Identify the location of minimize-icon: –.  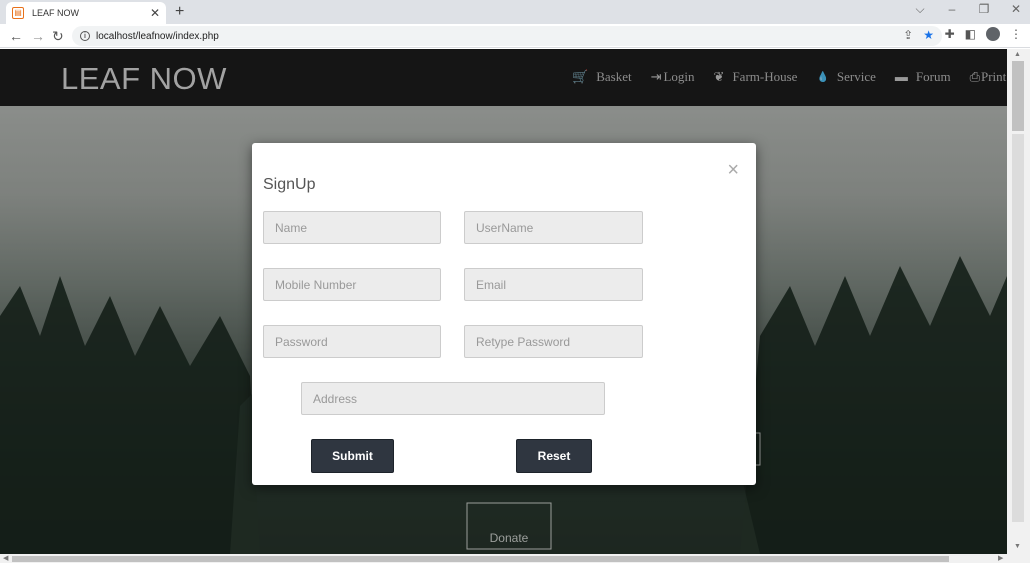
(952, 9).